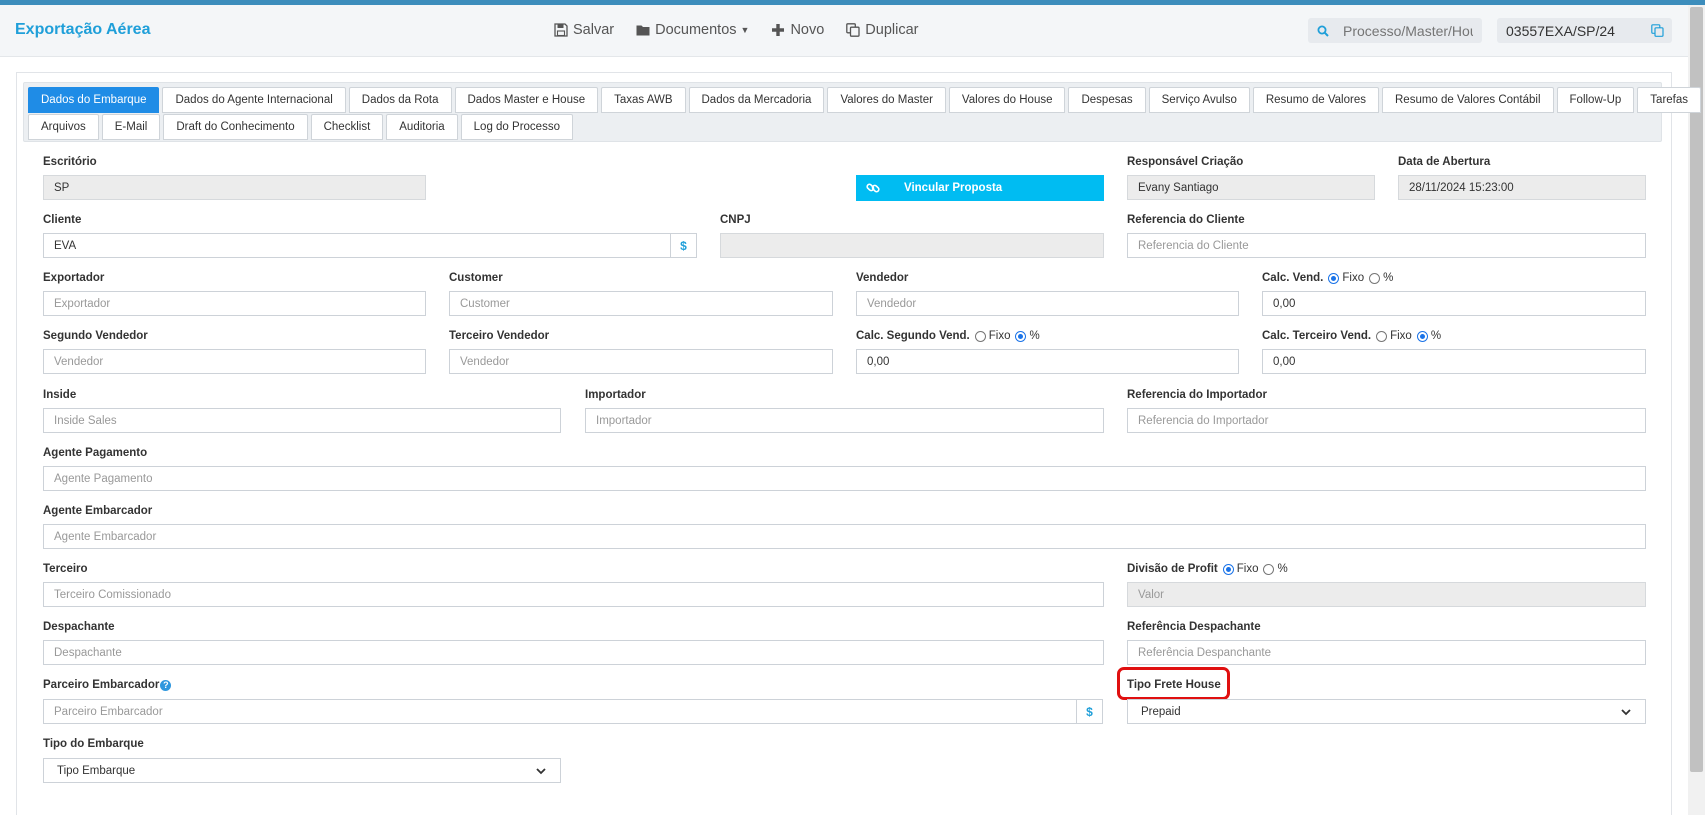 This screenshot has height=815, width=1705. I want to click on tab-valores-do-house: Valores do House, so click(1007, 100).